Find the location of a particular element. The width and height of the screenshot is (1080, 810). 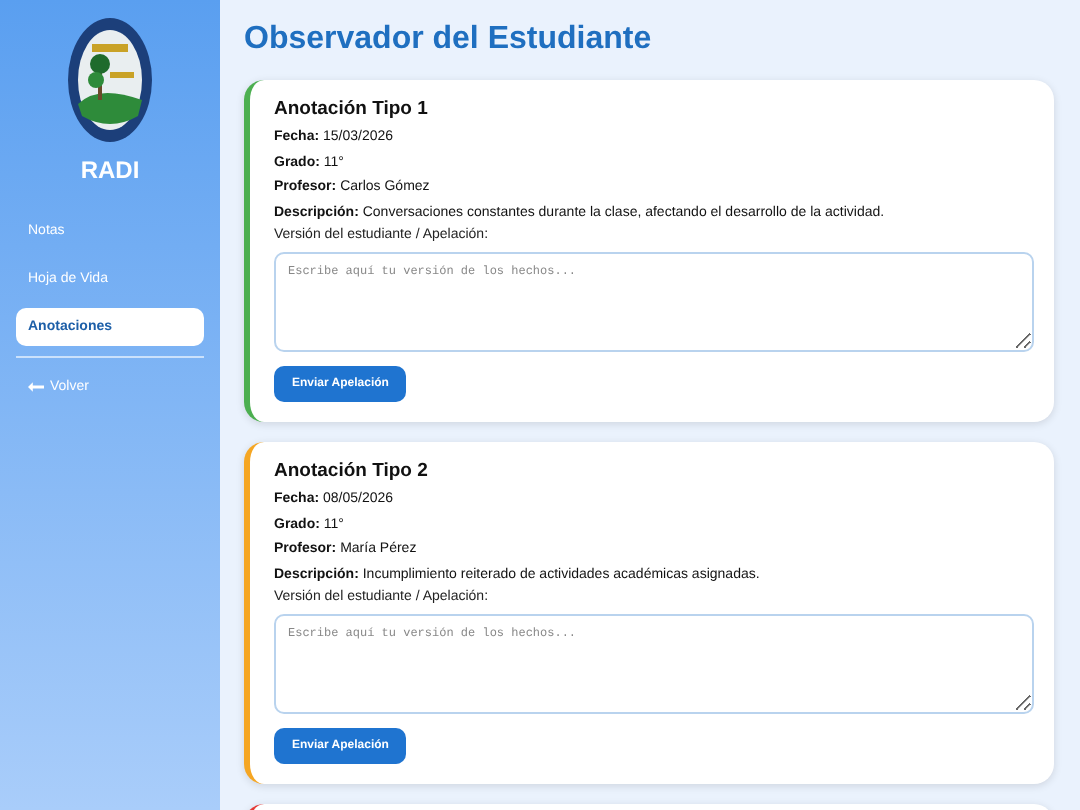

brand-name: RADI is located at coordinates (110, 170).